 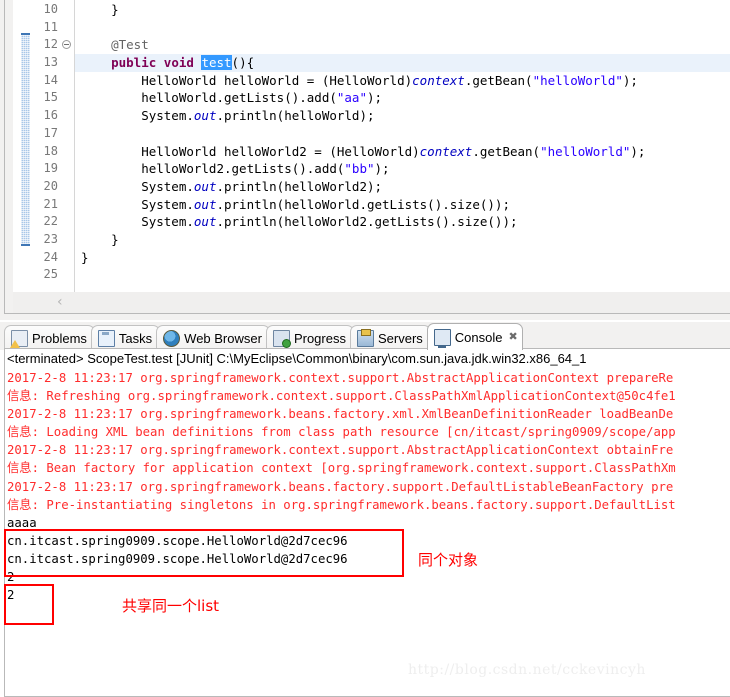 I want to click on code-token: void, so click(x=178, y=63).